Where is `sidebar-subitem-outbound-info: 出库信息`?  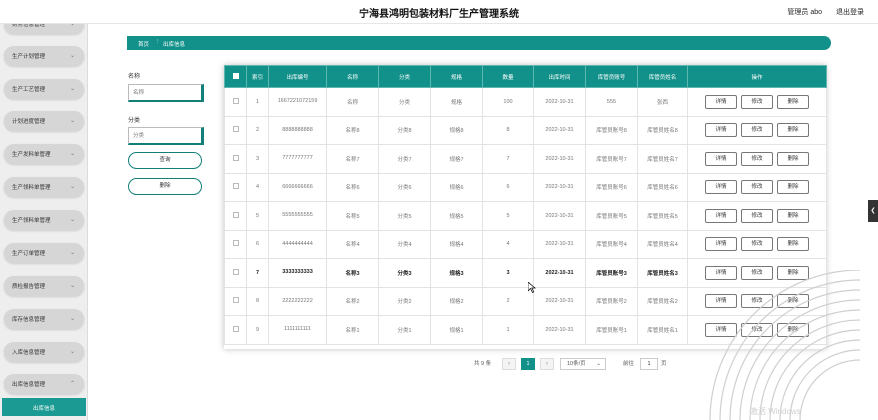 sidebar-subitem-outbound-info: 出库信息 is located at coordinates (44, 407).